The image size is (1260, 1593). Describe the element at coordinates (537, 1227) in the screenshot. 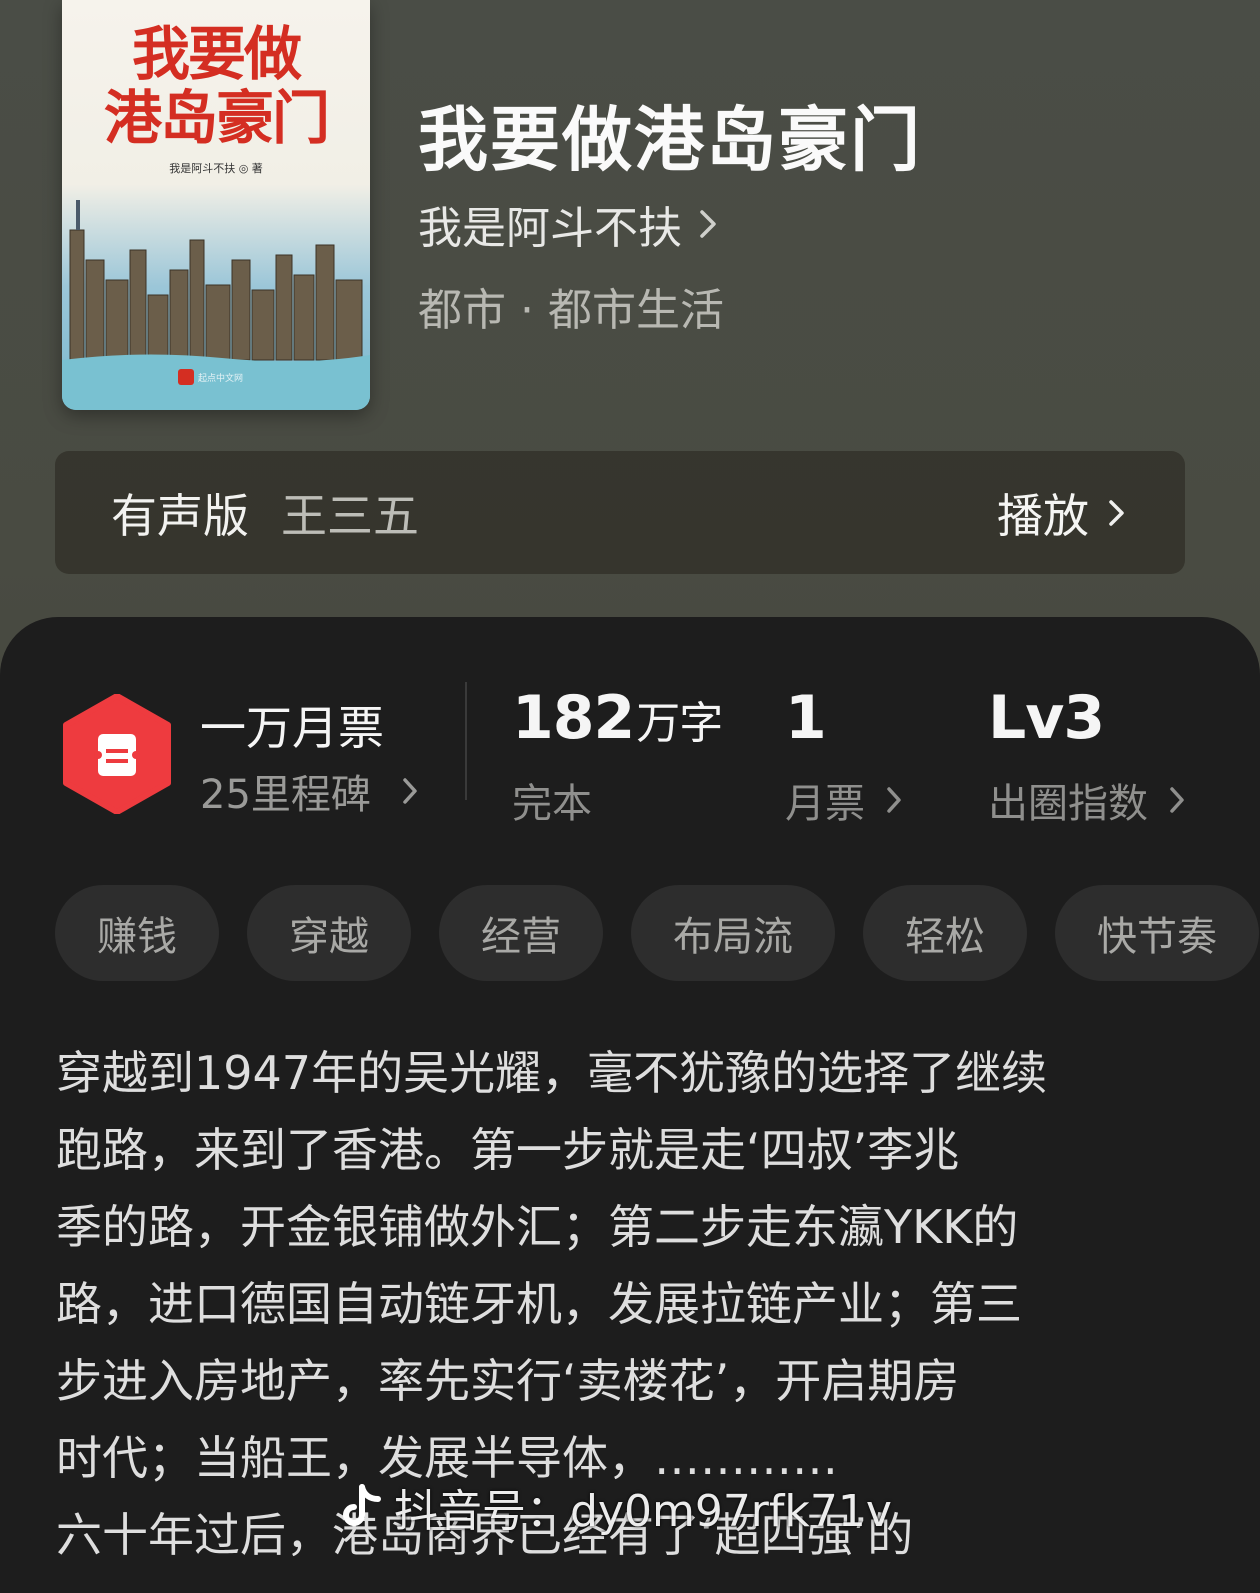

I see `synopsis-line: 季的路，开金银铺做外汇；第二步走东瀛YKK的` at that location.